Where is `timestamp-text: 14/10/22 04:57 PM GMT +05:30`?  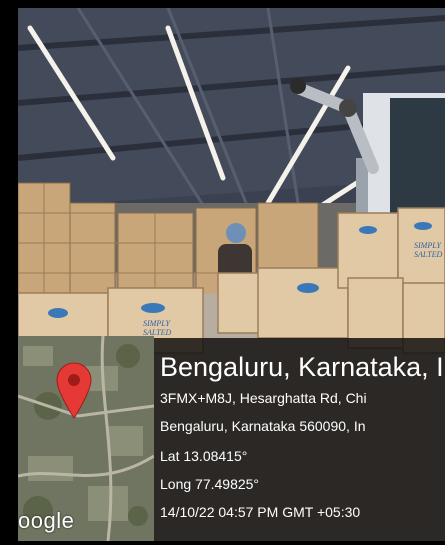
timestamp-text: 14/10/22 04:57 PM GMT +05:30 is located at coordinates (260, 512).